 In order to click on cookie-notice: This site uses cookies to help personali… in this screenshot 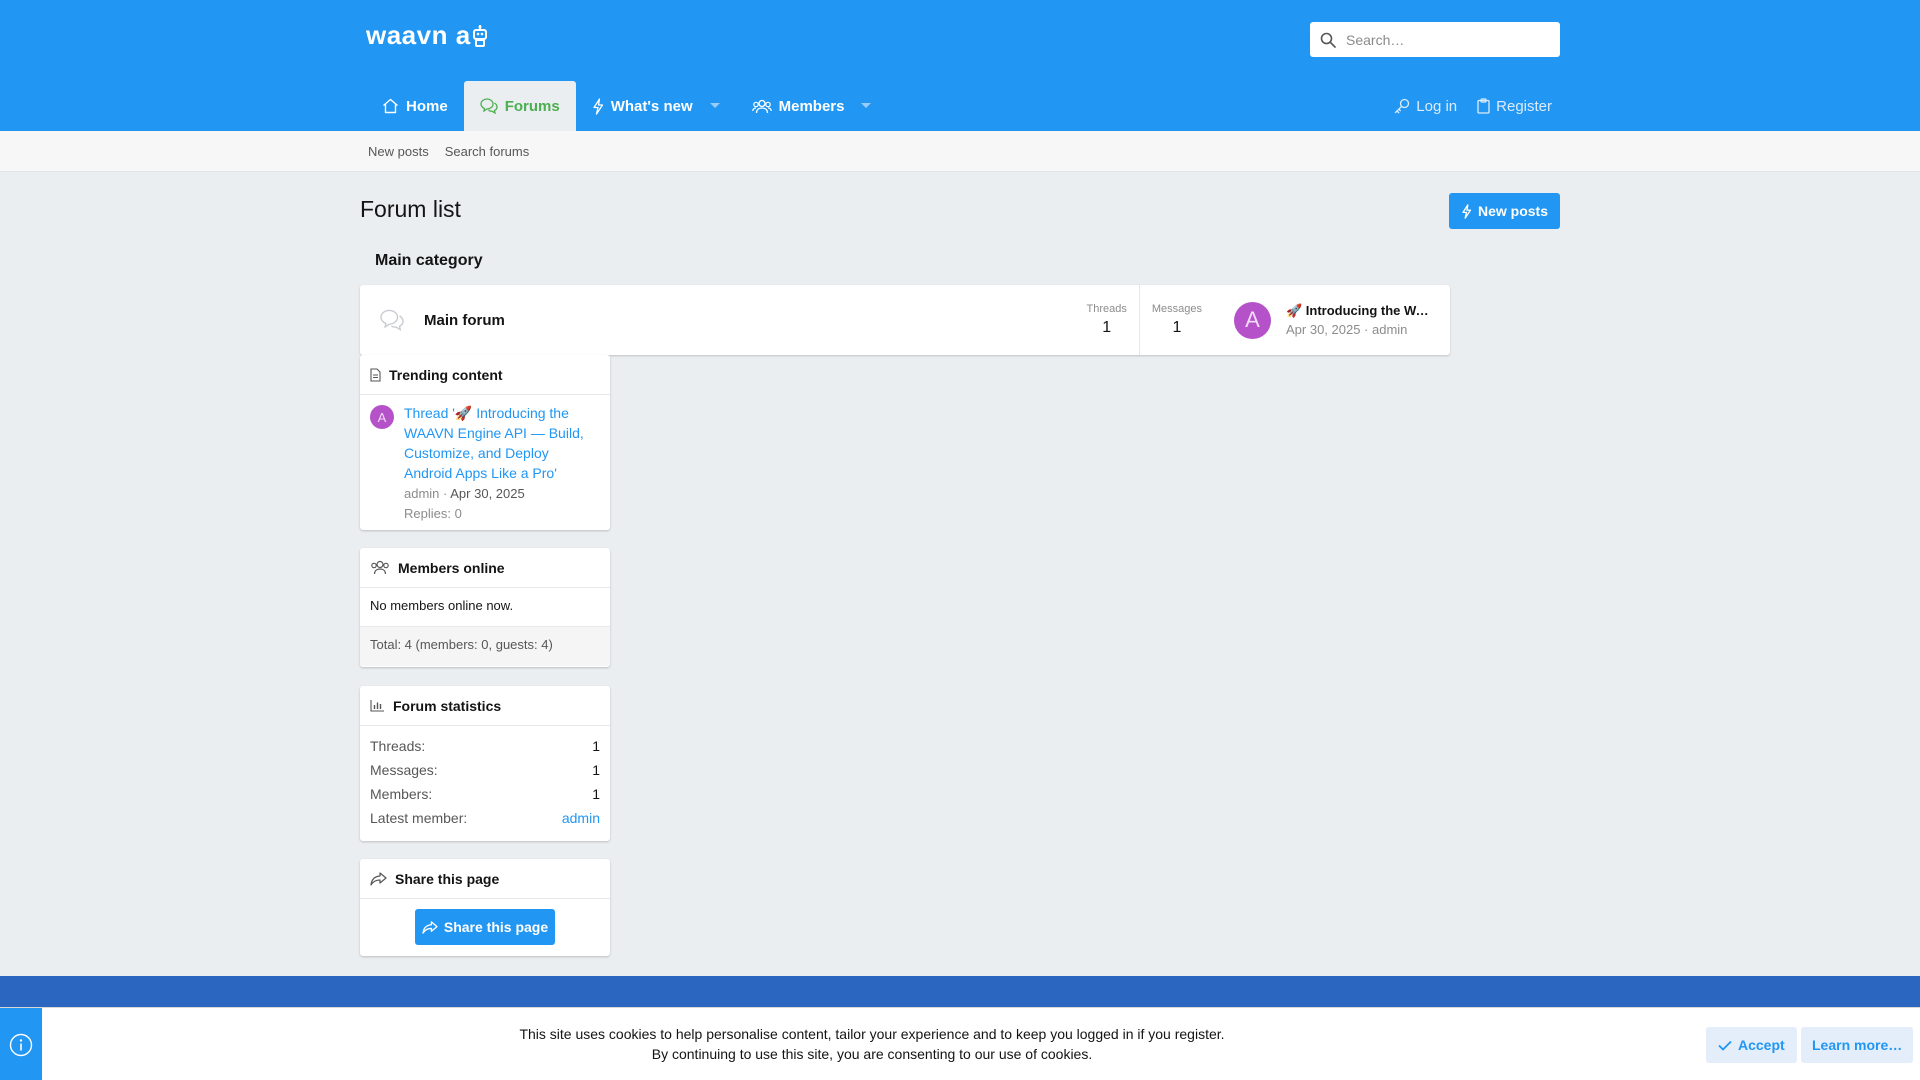, I will do `click(960, 1043)`.